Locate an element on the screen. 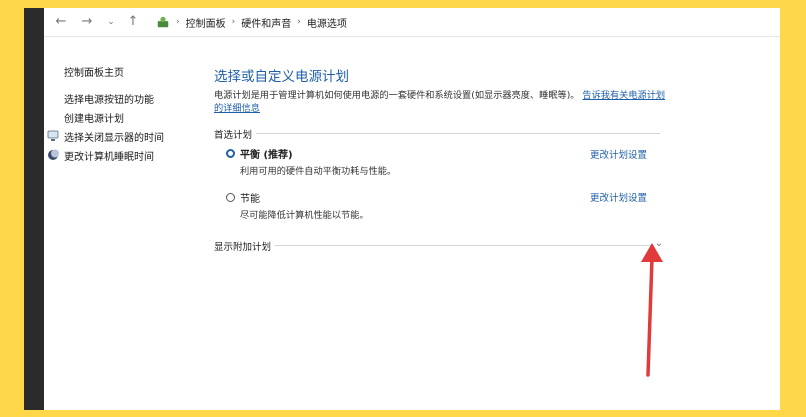 Image resolution: width=806 pixels, height=417 pixels. sidebar-item-power-buttons: 选择电源按钮的功能 is located at coordinates (109, 98).